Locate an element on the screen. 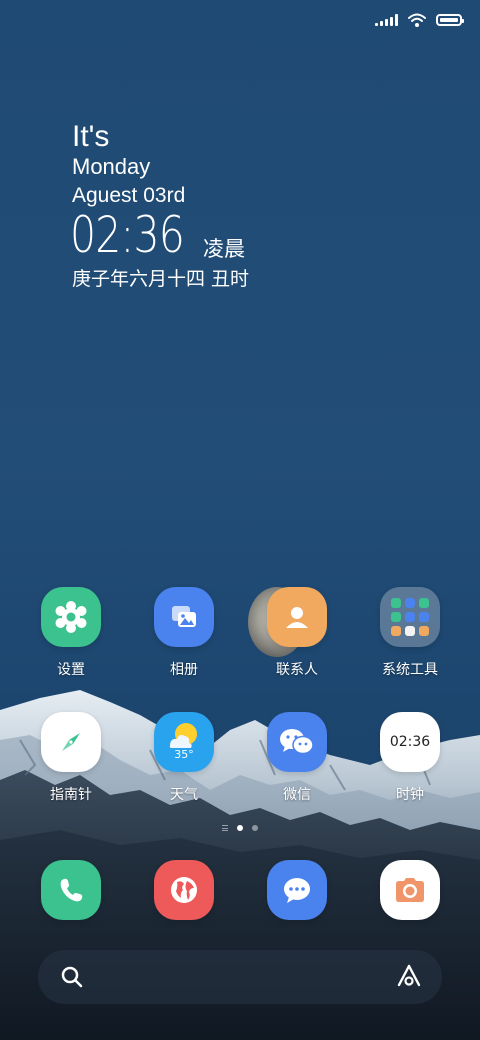  app-settings: 设置 is located at coordinates (71, 633).